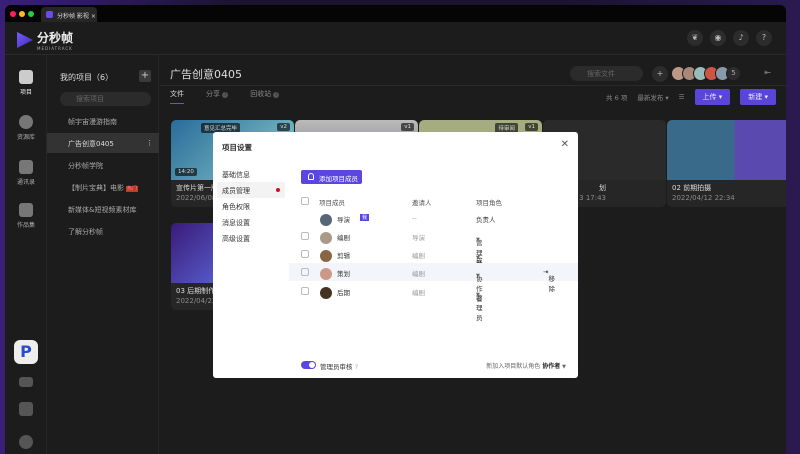 Image resolution: width=800 pixels, height=454 pixels. What do you see at coordinates (206, 74) in the screenshot?
I see `page-title: 广告创意0405` at bounding box center [206, 74].